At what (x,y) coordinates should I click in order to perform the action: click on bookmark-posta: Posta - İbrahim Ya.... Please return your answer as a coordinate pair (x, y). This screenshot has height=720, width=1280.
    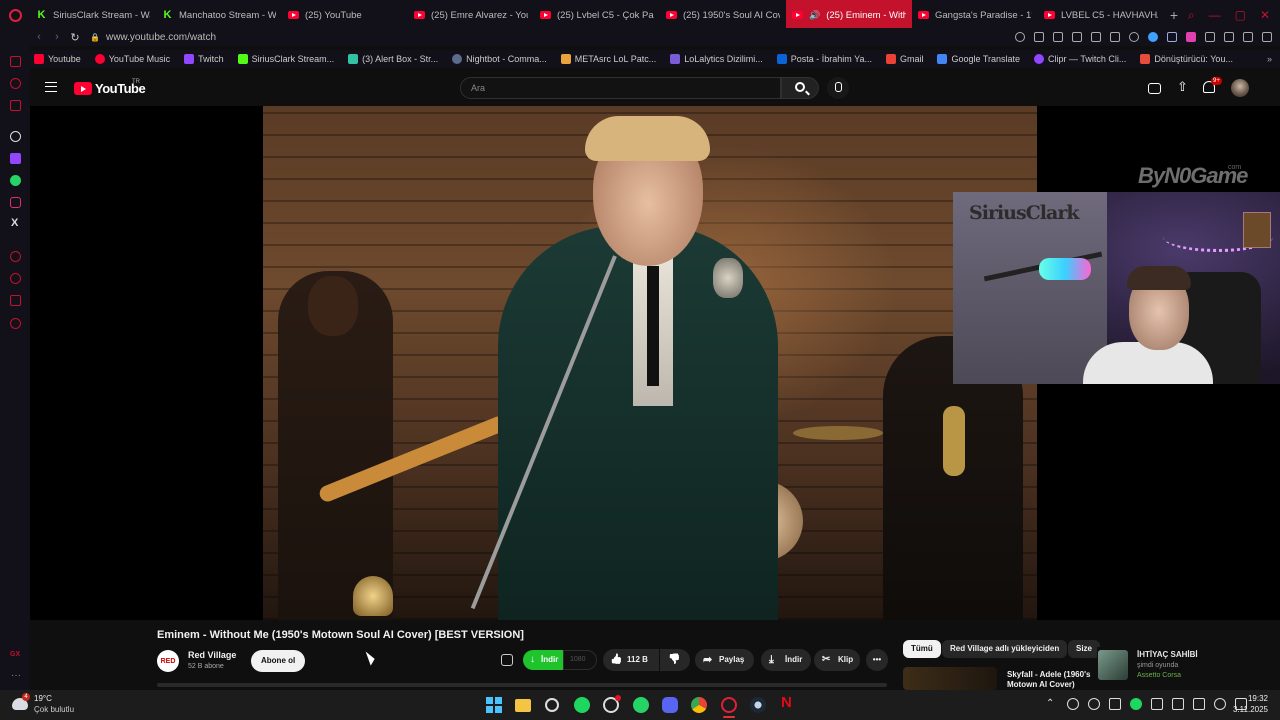
    Looking at the image, I should click on (824, 59).